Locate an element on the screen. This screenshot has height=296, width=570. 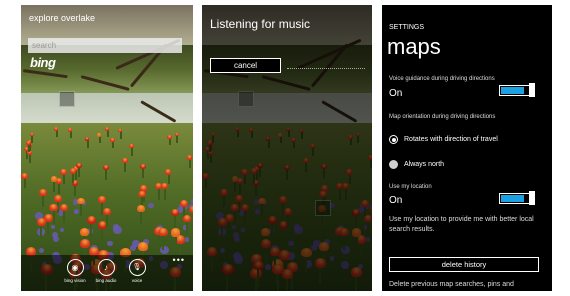
cancel-button: cancel is located at coordinates (245, 65).